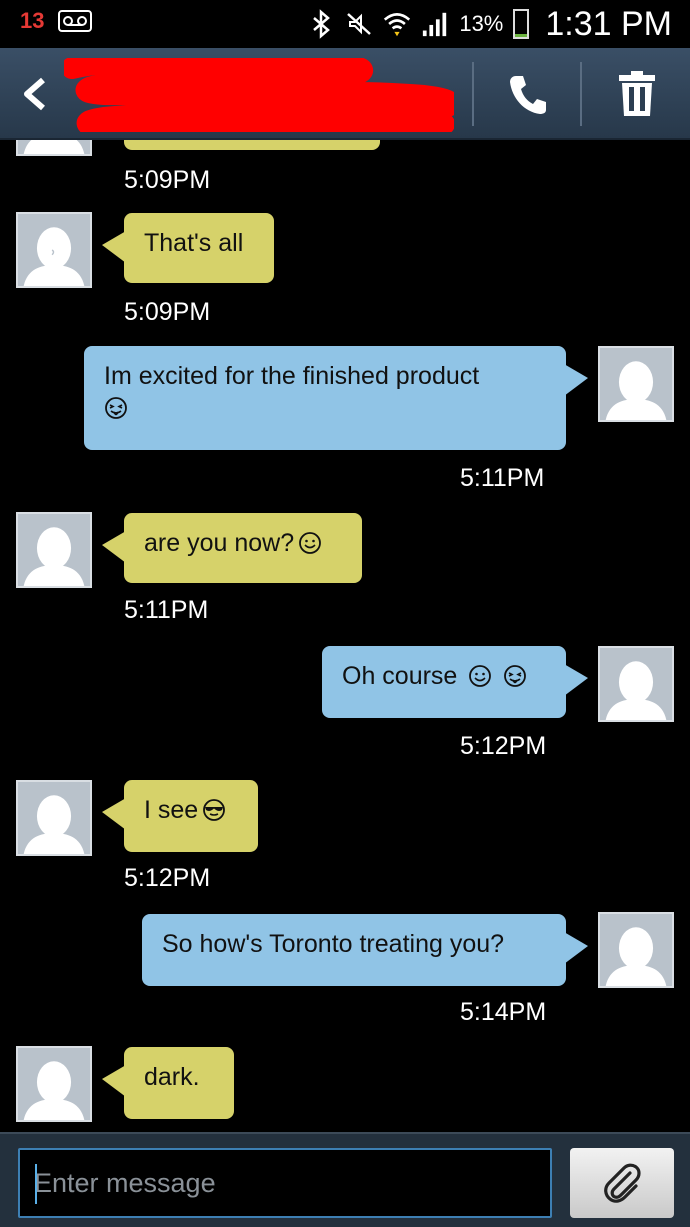  I want to click on message-text: So how's Toronto treating you?, so click(333, 944).